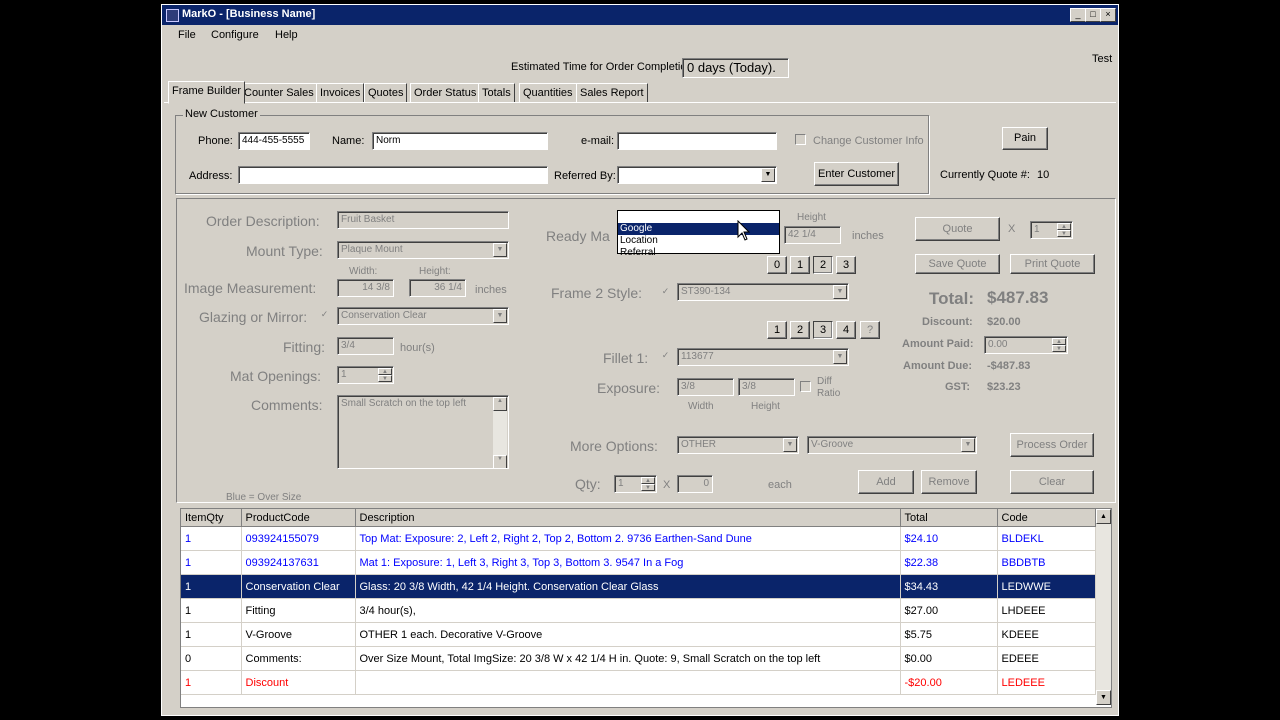  What do you see at coordinates (500, 432) in the screenshot?
I see `scrollbar: ▲ ▼` at bounding box center [500, 432].